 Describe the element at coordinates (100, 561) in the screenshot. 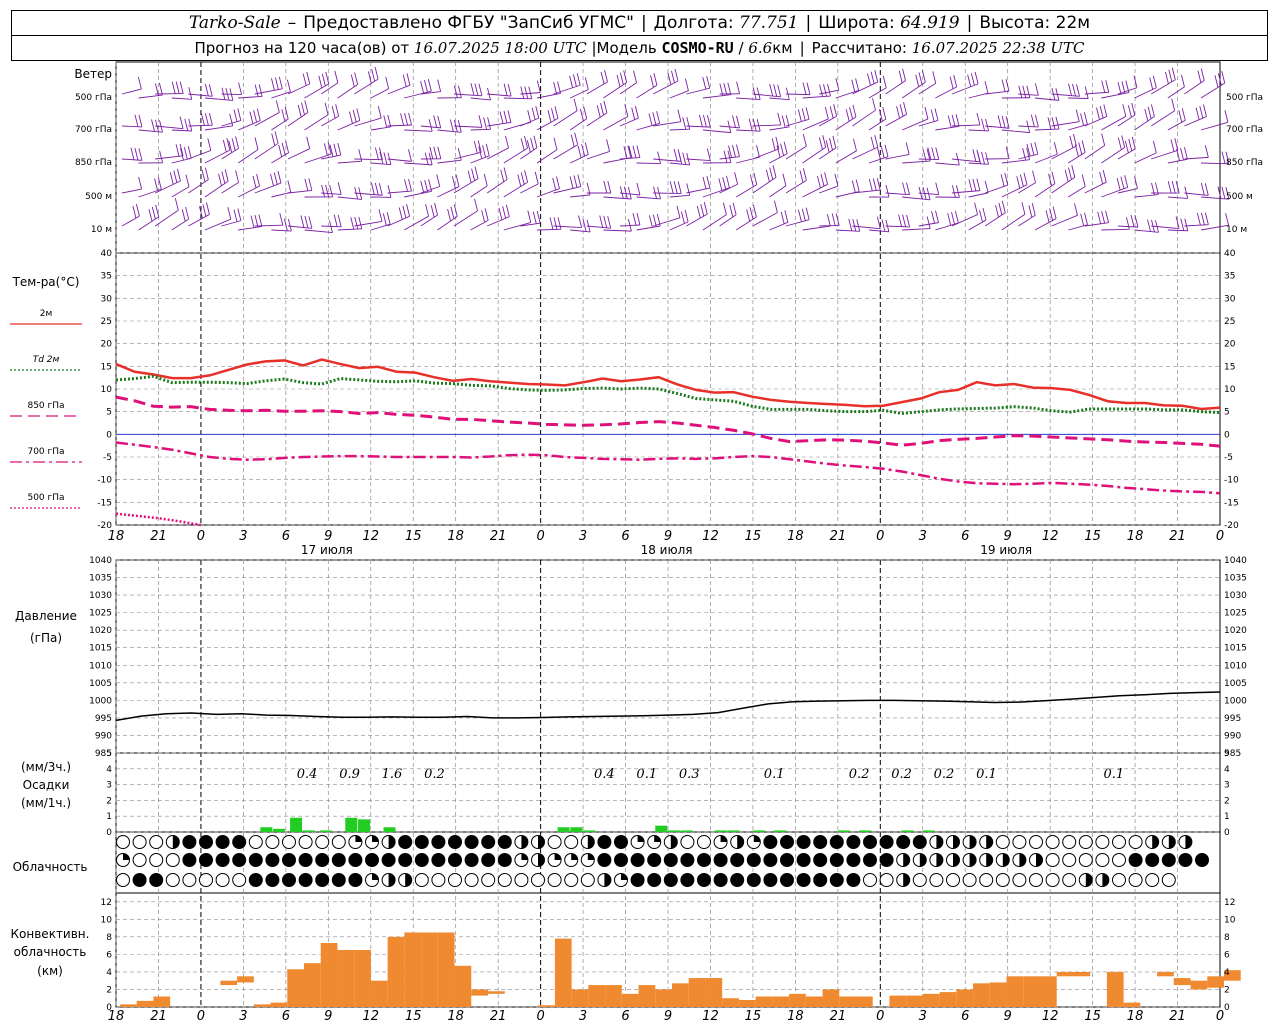

I see `pressure-tick-left: 1040` at that location.